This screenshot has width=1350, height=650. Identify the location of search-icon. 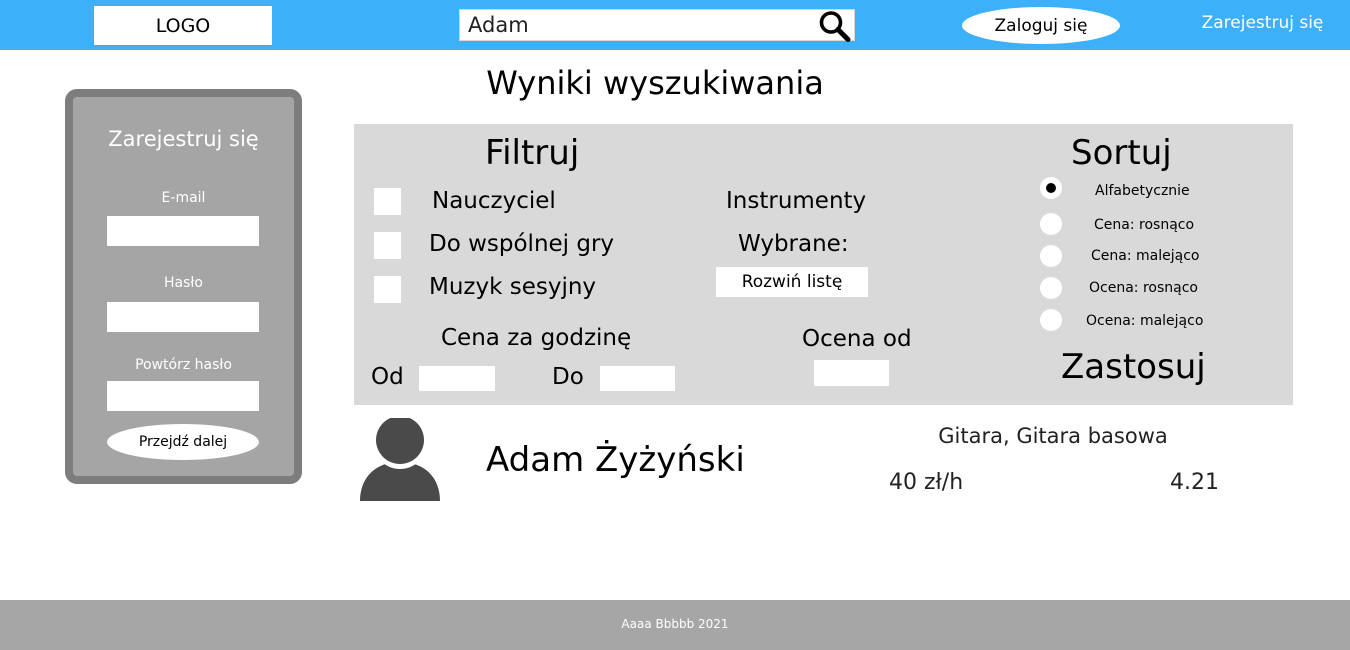
(835, 26).